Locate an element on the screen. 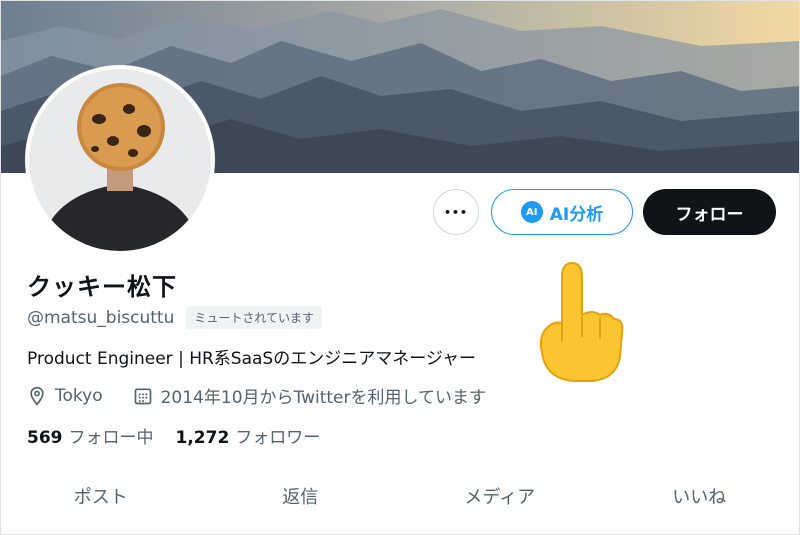 The height and width of the screenshot is (535, 800). ai-analysis-button: AI AI分析 is located at coordinates (562, 212).